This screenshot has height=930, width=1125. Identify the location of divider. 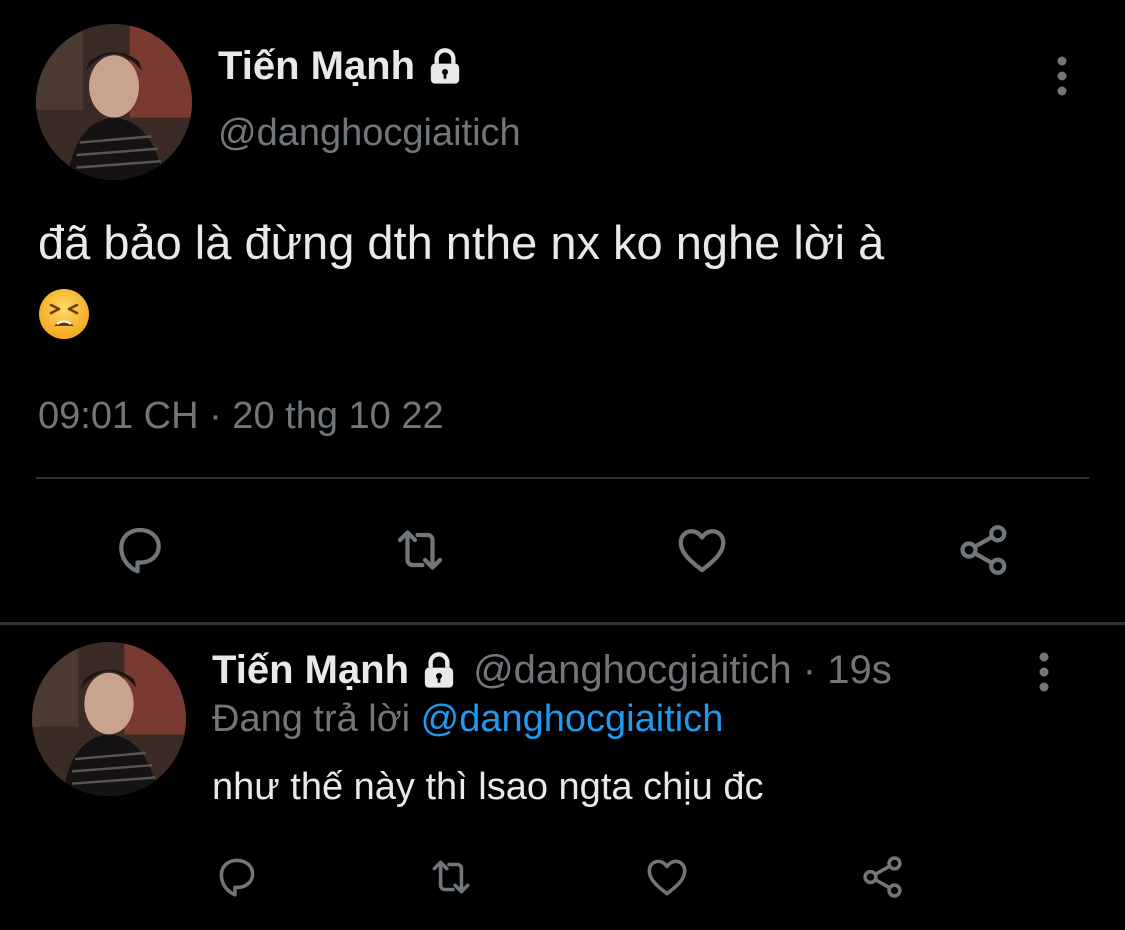
(562, 478).